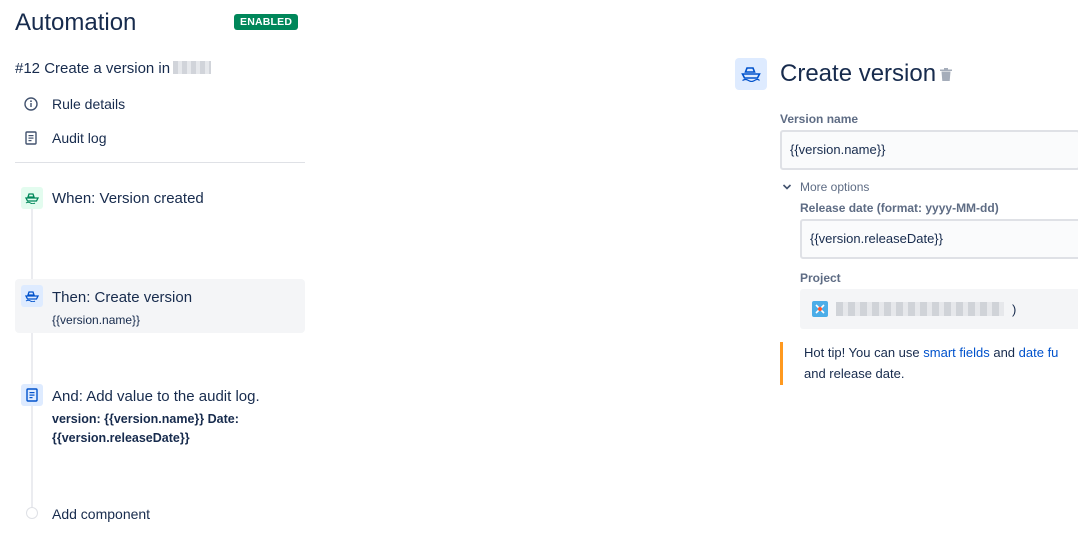 This screenshot has height=552, width=1078. I want to click on step-audit-log-subtitle-2: {{version.releaseDate}}, so click(121, 438).